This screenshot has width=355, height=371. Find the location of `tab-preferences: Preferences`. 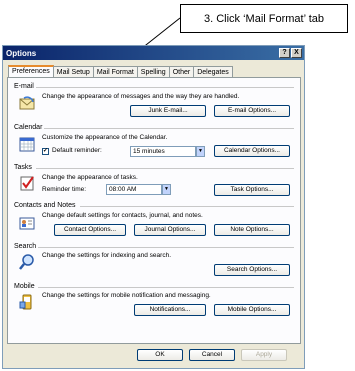

tab-preferences: Preferences is located at coordinates (31, 71).